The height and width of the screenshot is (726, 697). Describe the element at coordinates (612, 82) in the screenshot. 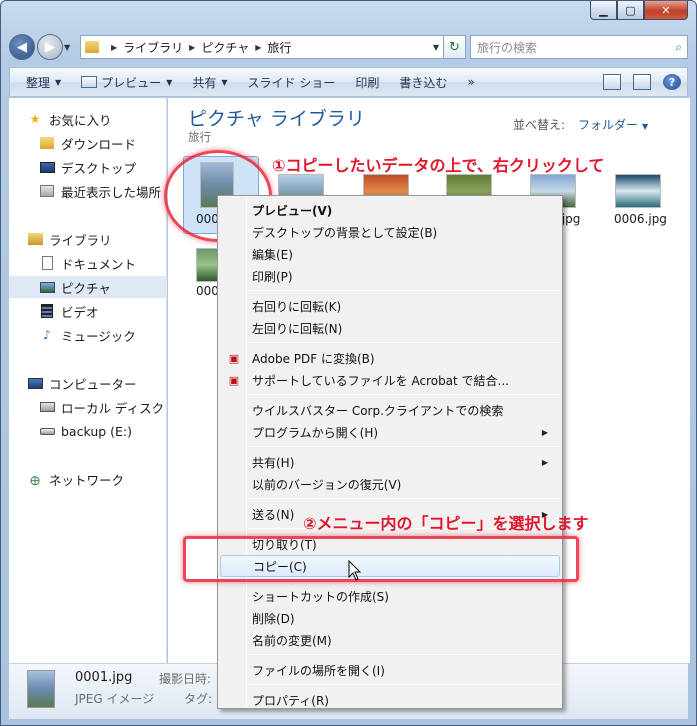

I see `view-options-icon` at that location.